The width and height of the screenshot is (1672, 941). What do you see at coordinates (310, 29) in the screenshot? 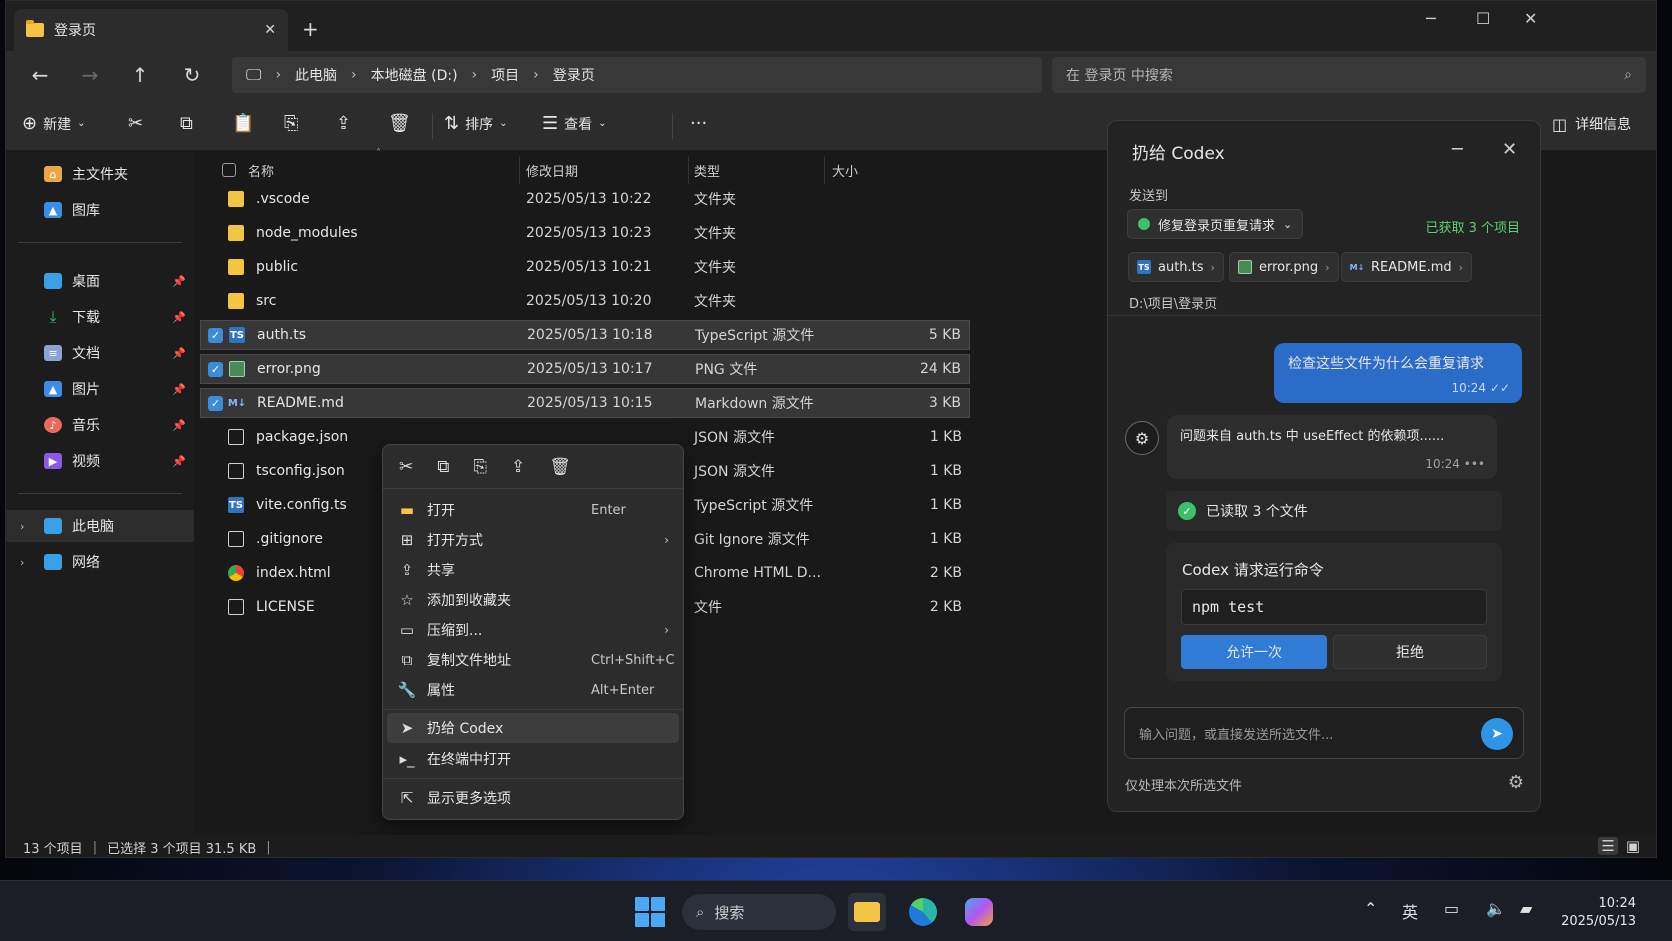
I see `new-tab-button: +` at bounding box center [310, 29].